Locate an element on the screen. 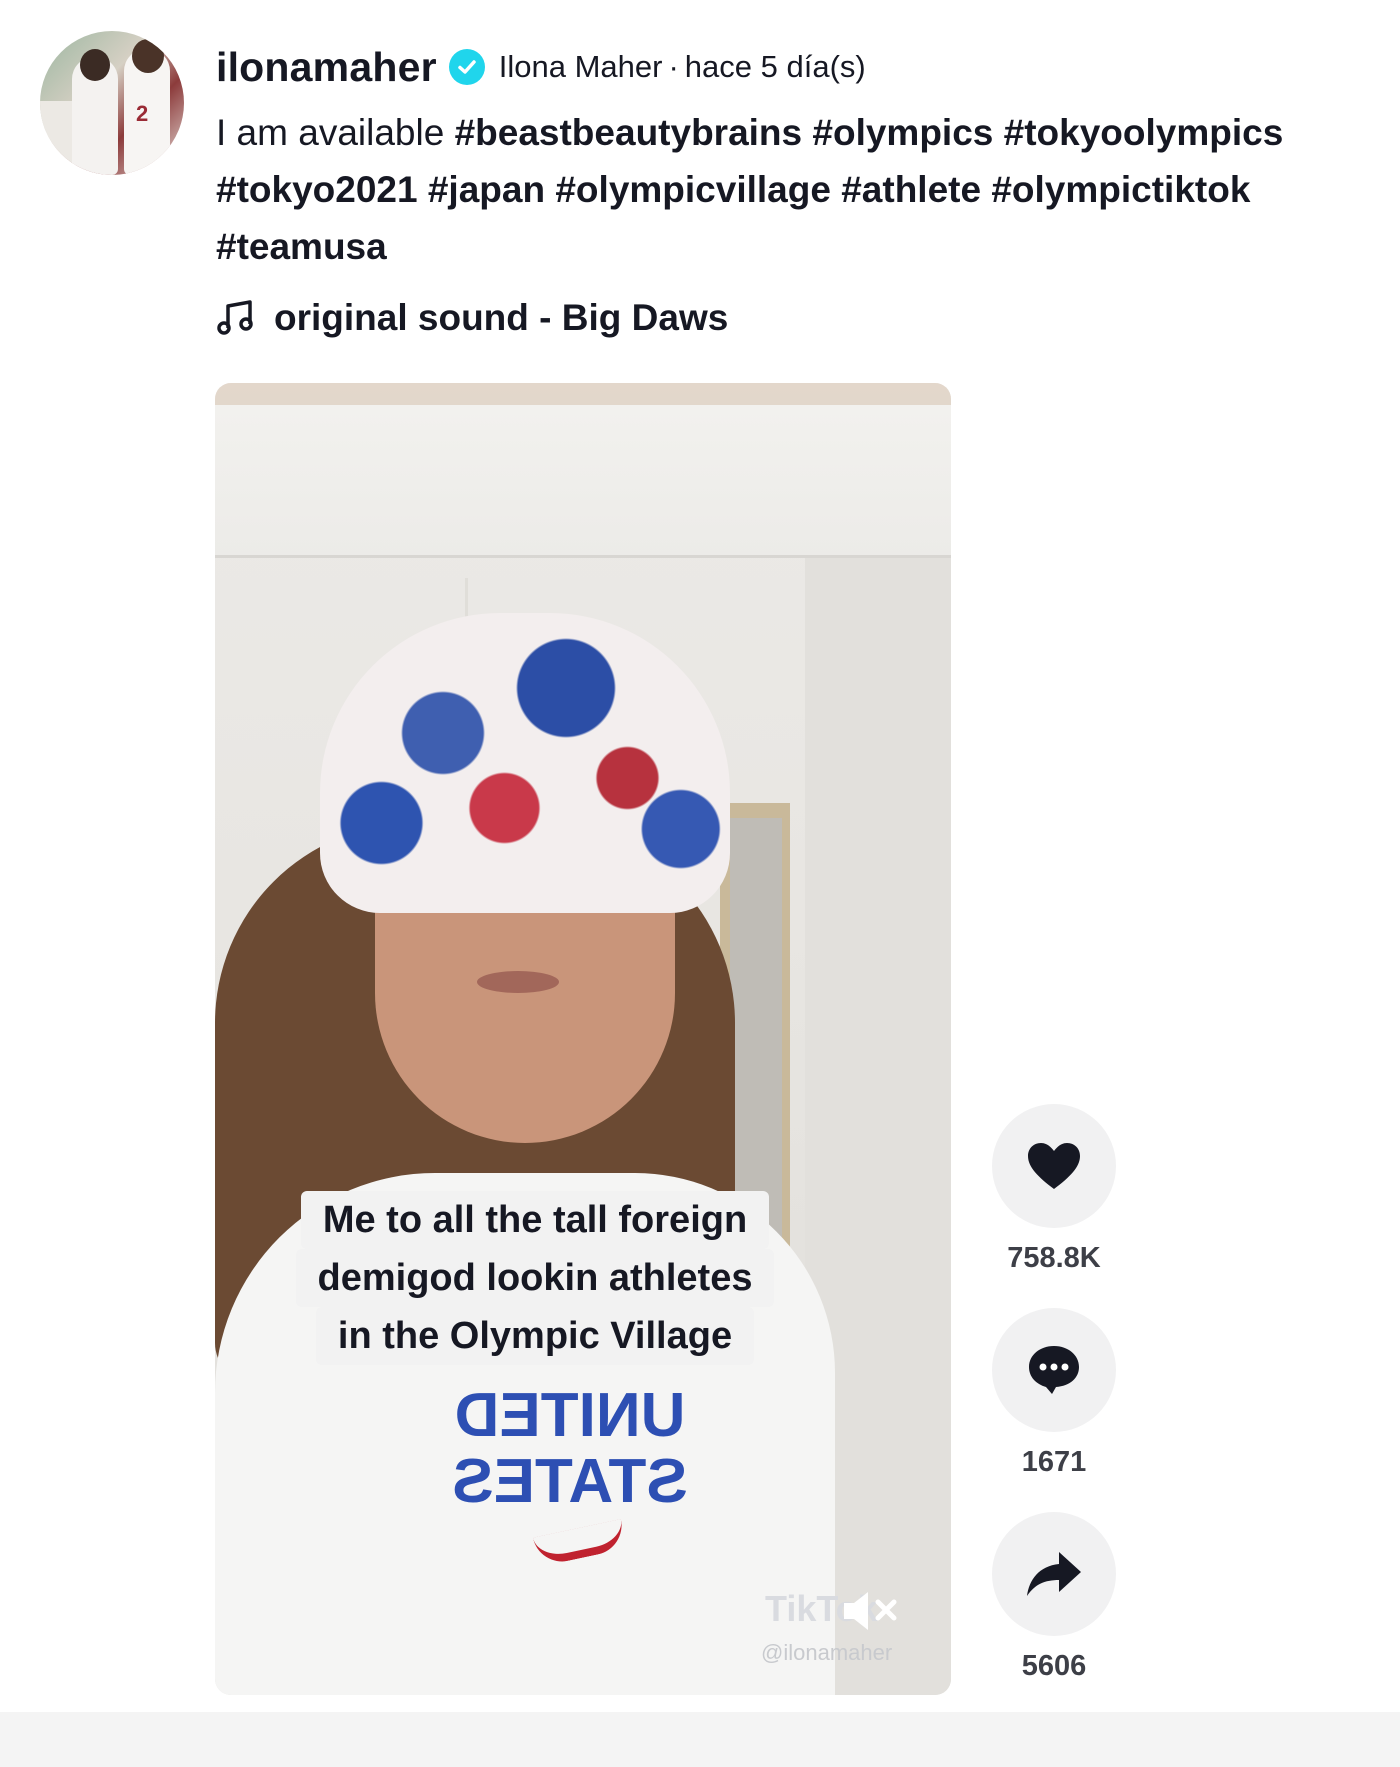 This screenshot has height=1767, width=1400. verified-badge-icon is located at coordinates (466, 67).